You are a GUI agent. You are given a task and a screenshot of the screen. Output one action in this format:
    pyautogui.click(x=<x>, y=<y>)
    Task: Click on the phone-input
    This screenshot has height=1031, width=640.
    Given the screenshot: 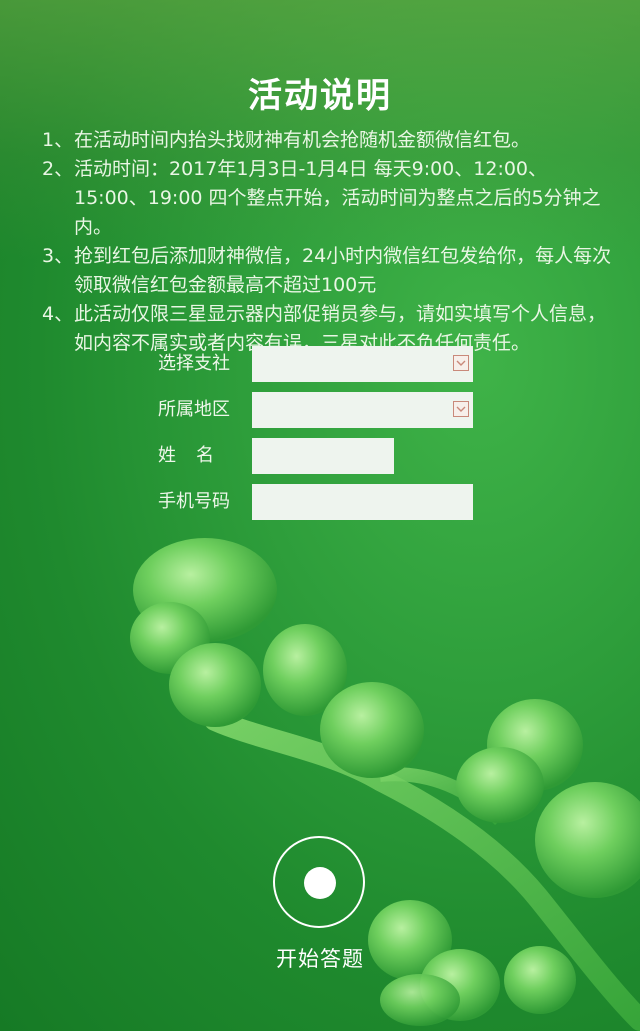 What is the action you would take?
    pyautogui.click(x=362, y=502)
    